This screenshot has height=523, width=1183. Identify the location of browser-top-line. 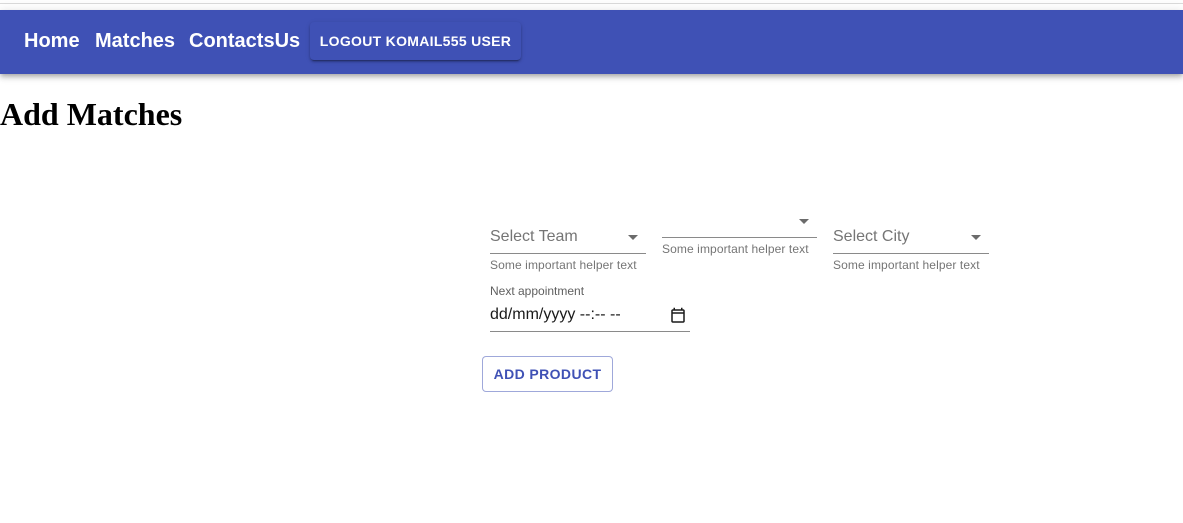
(591, 2).